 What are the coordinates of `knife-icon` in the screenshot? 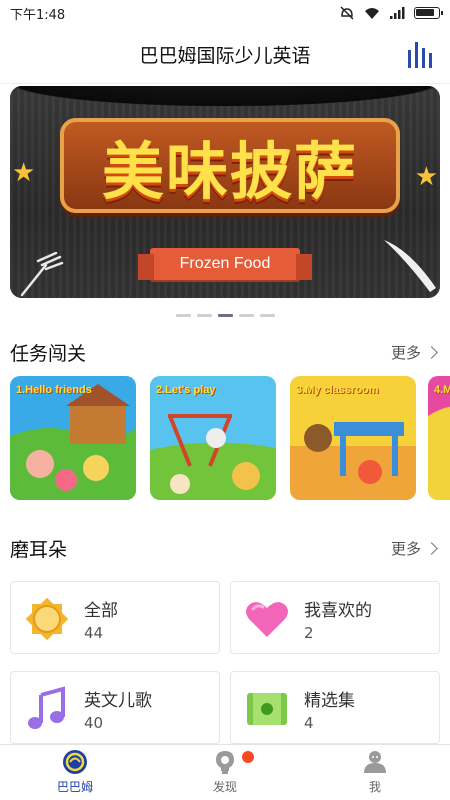 It's located at (410, 266).